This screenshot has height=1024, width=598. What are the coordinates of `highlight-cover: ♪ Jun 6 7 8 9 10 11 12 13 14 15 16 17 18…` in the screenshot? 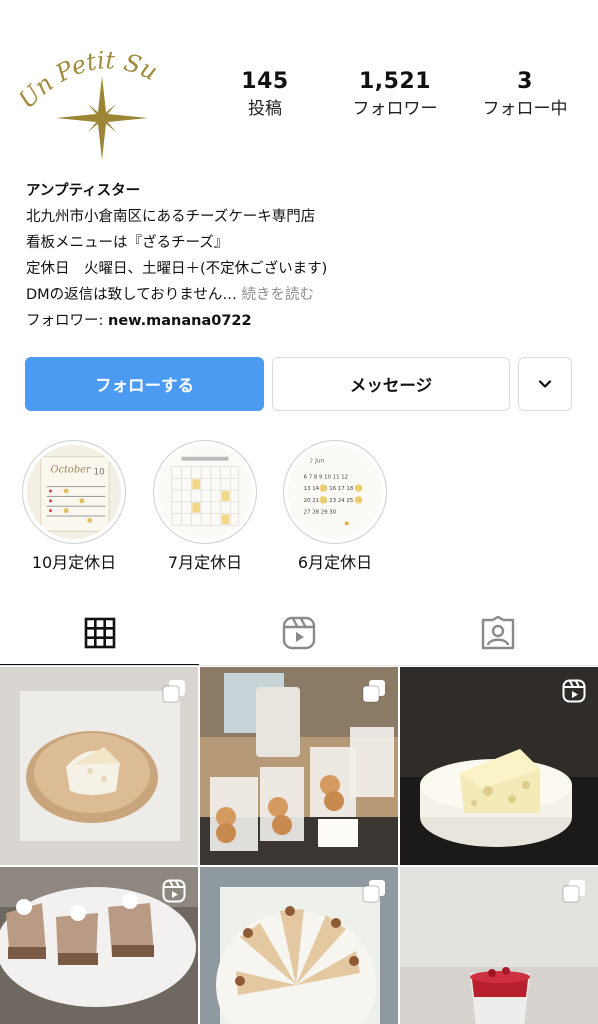 It's located at (335, 492).